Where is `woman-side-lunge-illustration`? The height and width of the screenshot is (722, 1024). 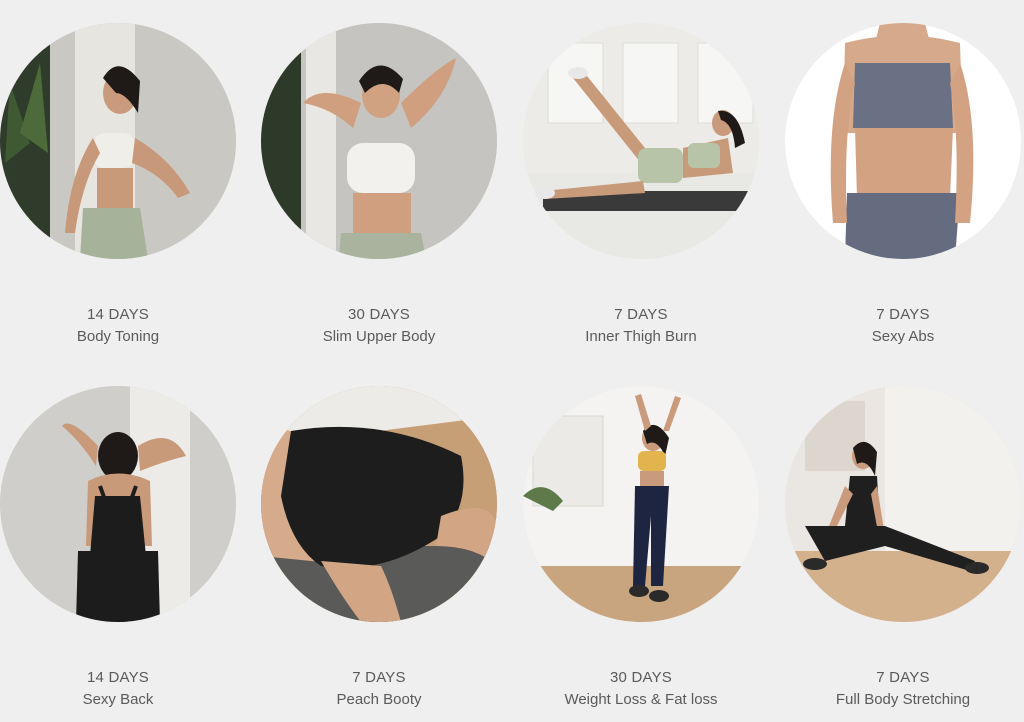
woman-side-lunge-illustration is located at coordinates (903, 504).